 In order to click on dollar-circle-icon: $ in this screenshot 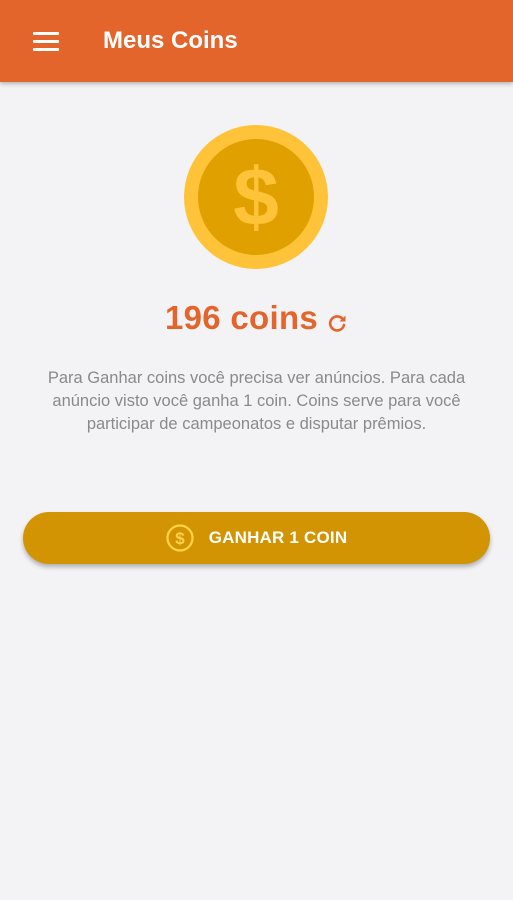, I will do `click(180, 538)`.